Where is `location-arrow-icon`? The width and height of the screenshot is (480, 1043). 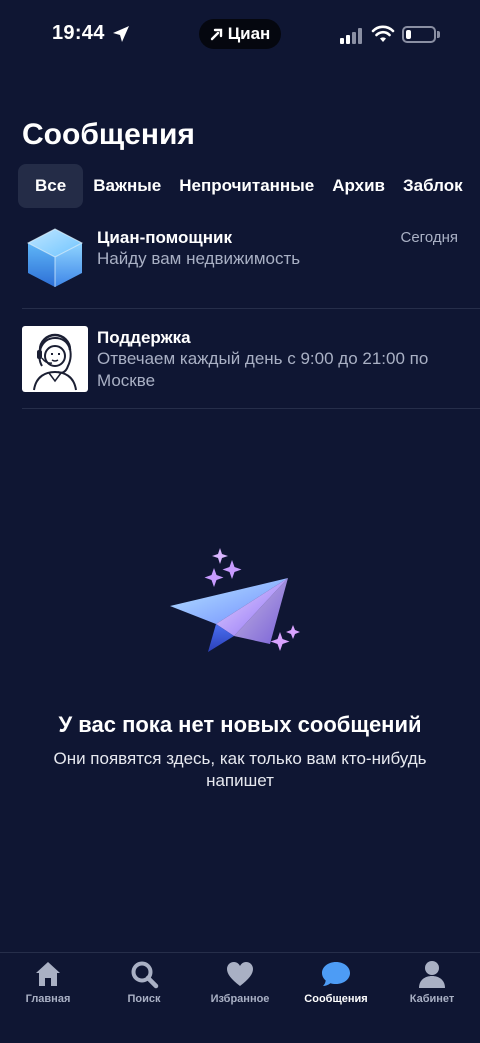 location-arrow-icon is located at coordinates (121, 34).